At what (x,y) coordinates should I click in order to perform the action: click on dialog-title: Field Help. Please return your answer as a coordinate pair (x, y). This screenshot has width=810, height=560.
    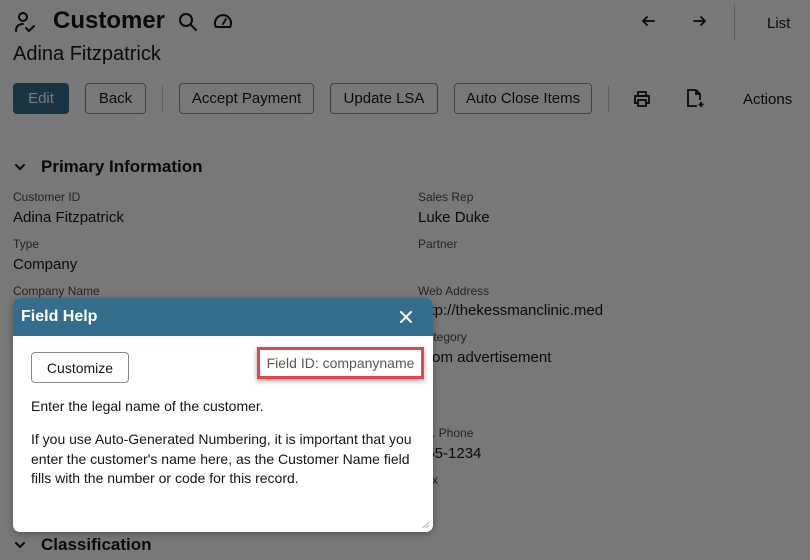
    Looking at the image, I should click on (59, 316).